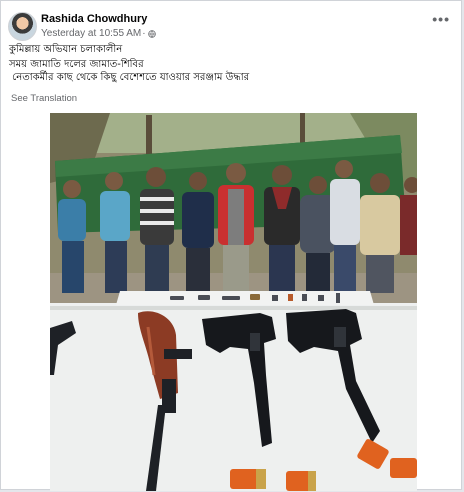 This screenshot has height=492, width=464. Describe the element at coordinates (44, 98) in the screenshot. I see `see-translation-link: See Translation` at that location.